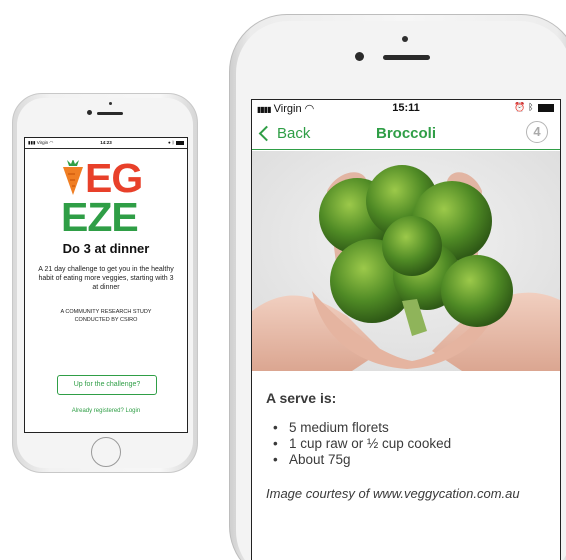 This screenshot has height=560, width=566. What do you see at coordinates (106, 148) in the screenshot?
I see `status-divider` at bounding box center [106, 148].